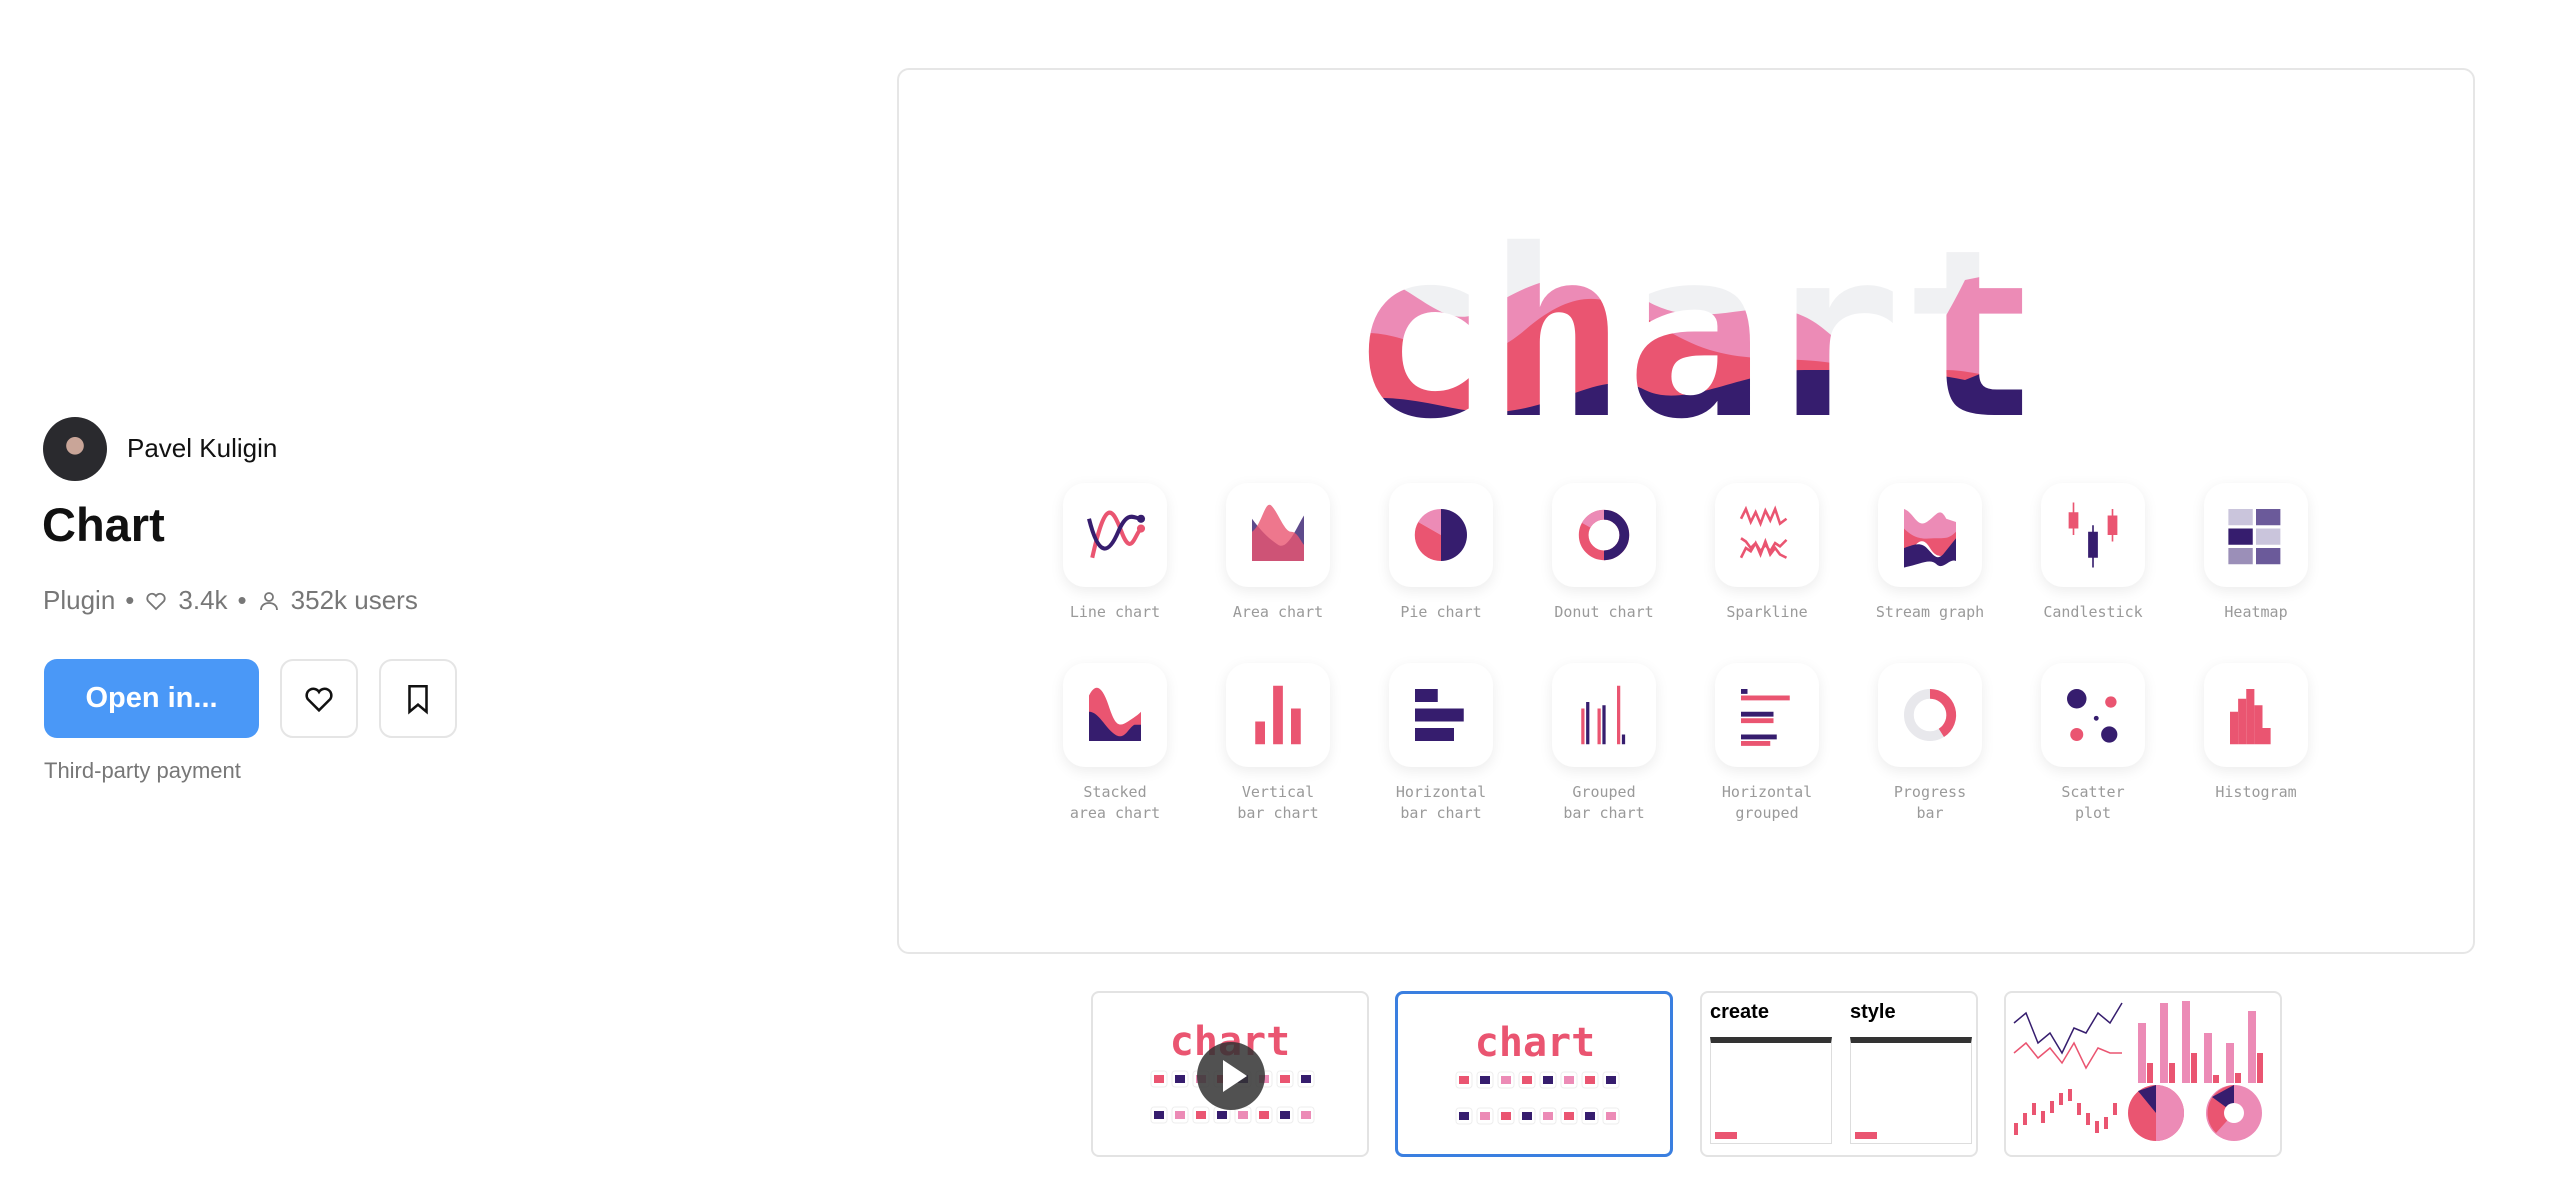  Describe the element at coordinates (1441, 802) in the screenshot. I see `chart-type-label: Horizontal bar chart` at that location.